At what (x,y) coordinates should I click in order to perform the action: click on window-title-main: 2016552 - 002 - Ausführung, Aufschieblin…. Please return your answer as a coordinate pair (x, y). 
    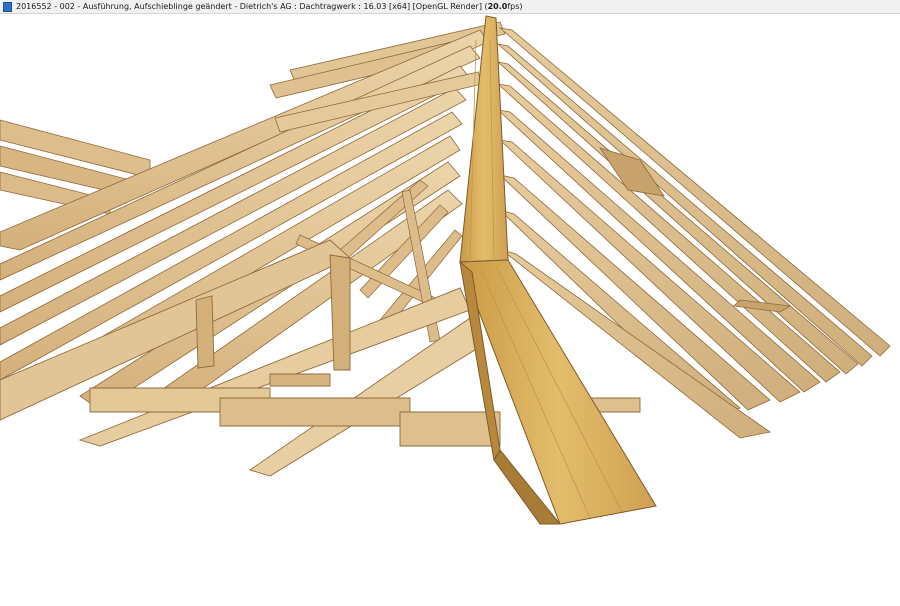
    Looking at the image, I should click on (252, 6).